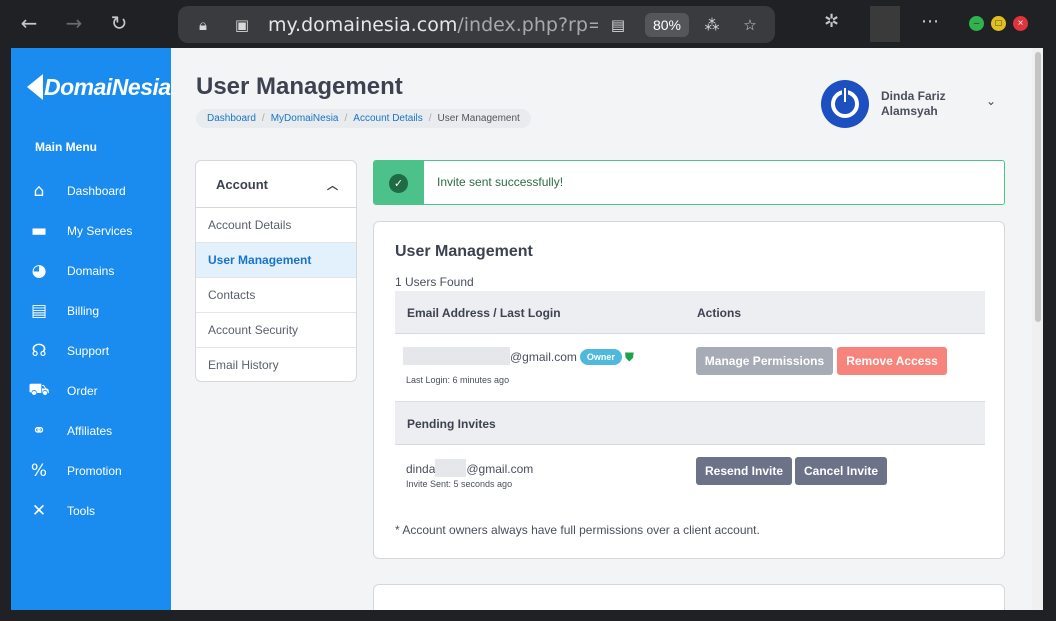  Describe the element at coordinates (39, 271) in the screenshot. I see `globe-icon: ◕` at that location.